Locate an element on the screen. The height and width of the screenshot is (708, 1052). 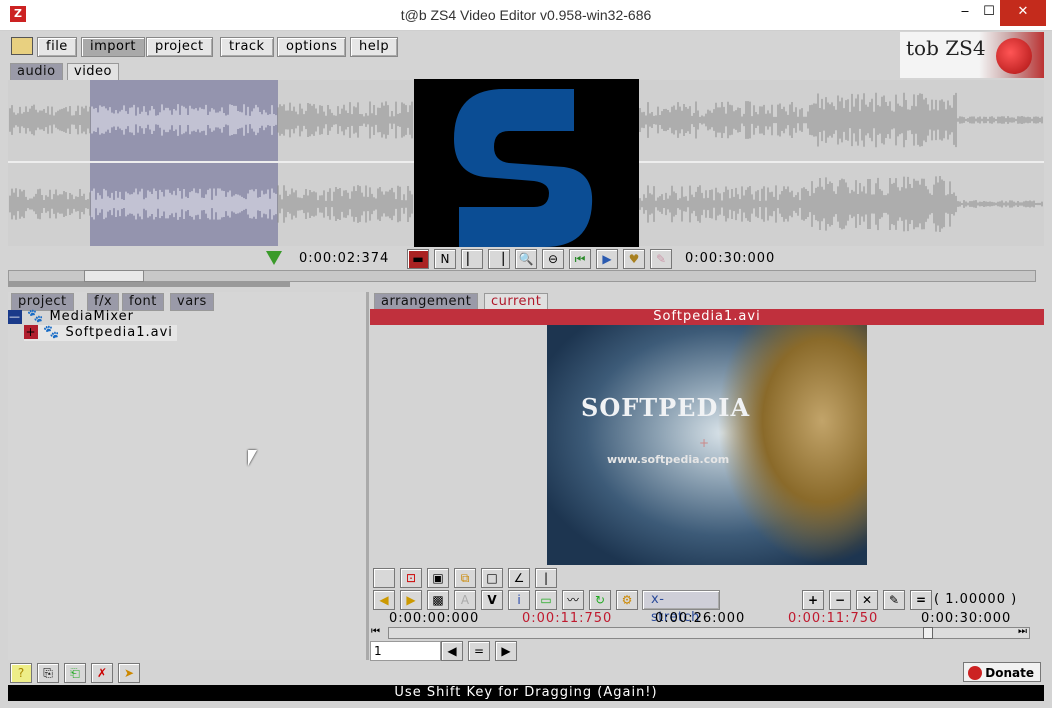
expand-icon: + is located at coordinates (31, 332).